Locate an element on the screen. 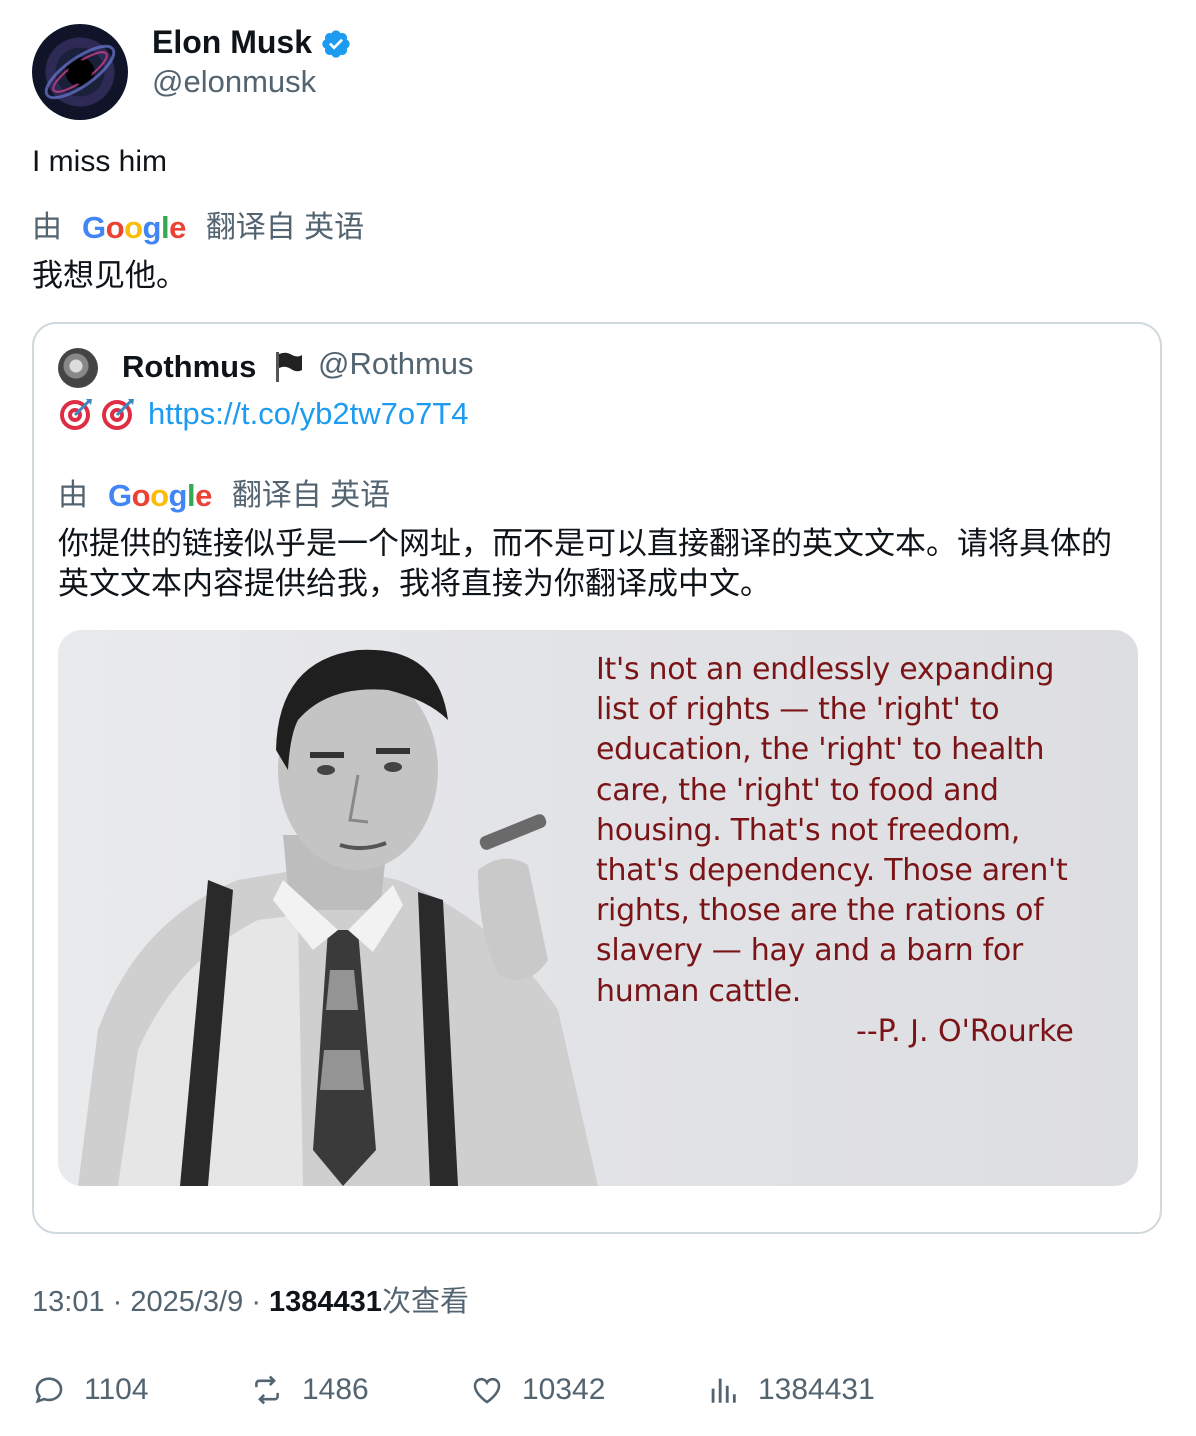  reply-button: 1104 is located at coordinates (90, 1390).